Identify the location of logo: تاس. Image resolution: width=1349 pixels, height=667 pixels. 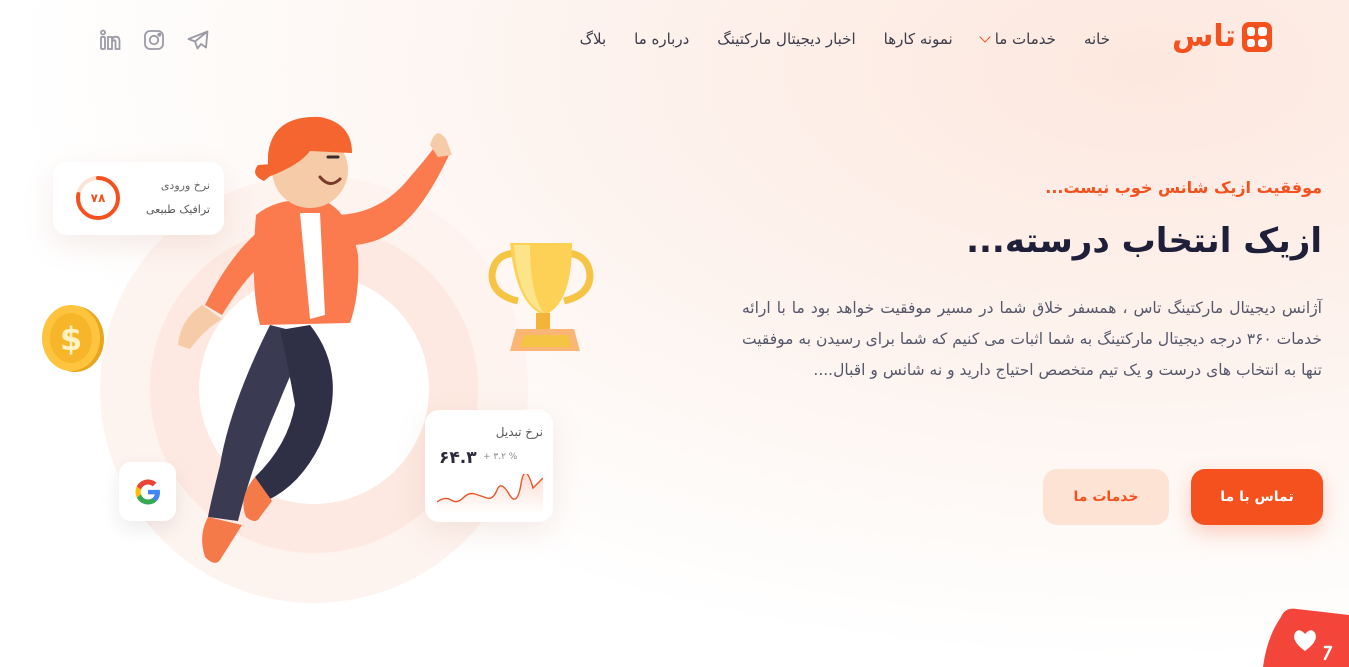
(1222, 37).